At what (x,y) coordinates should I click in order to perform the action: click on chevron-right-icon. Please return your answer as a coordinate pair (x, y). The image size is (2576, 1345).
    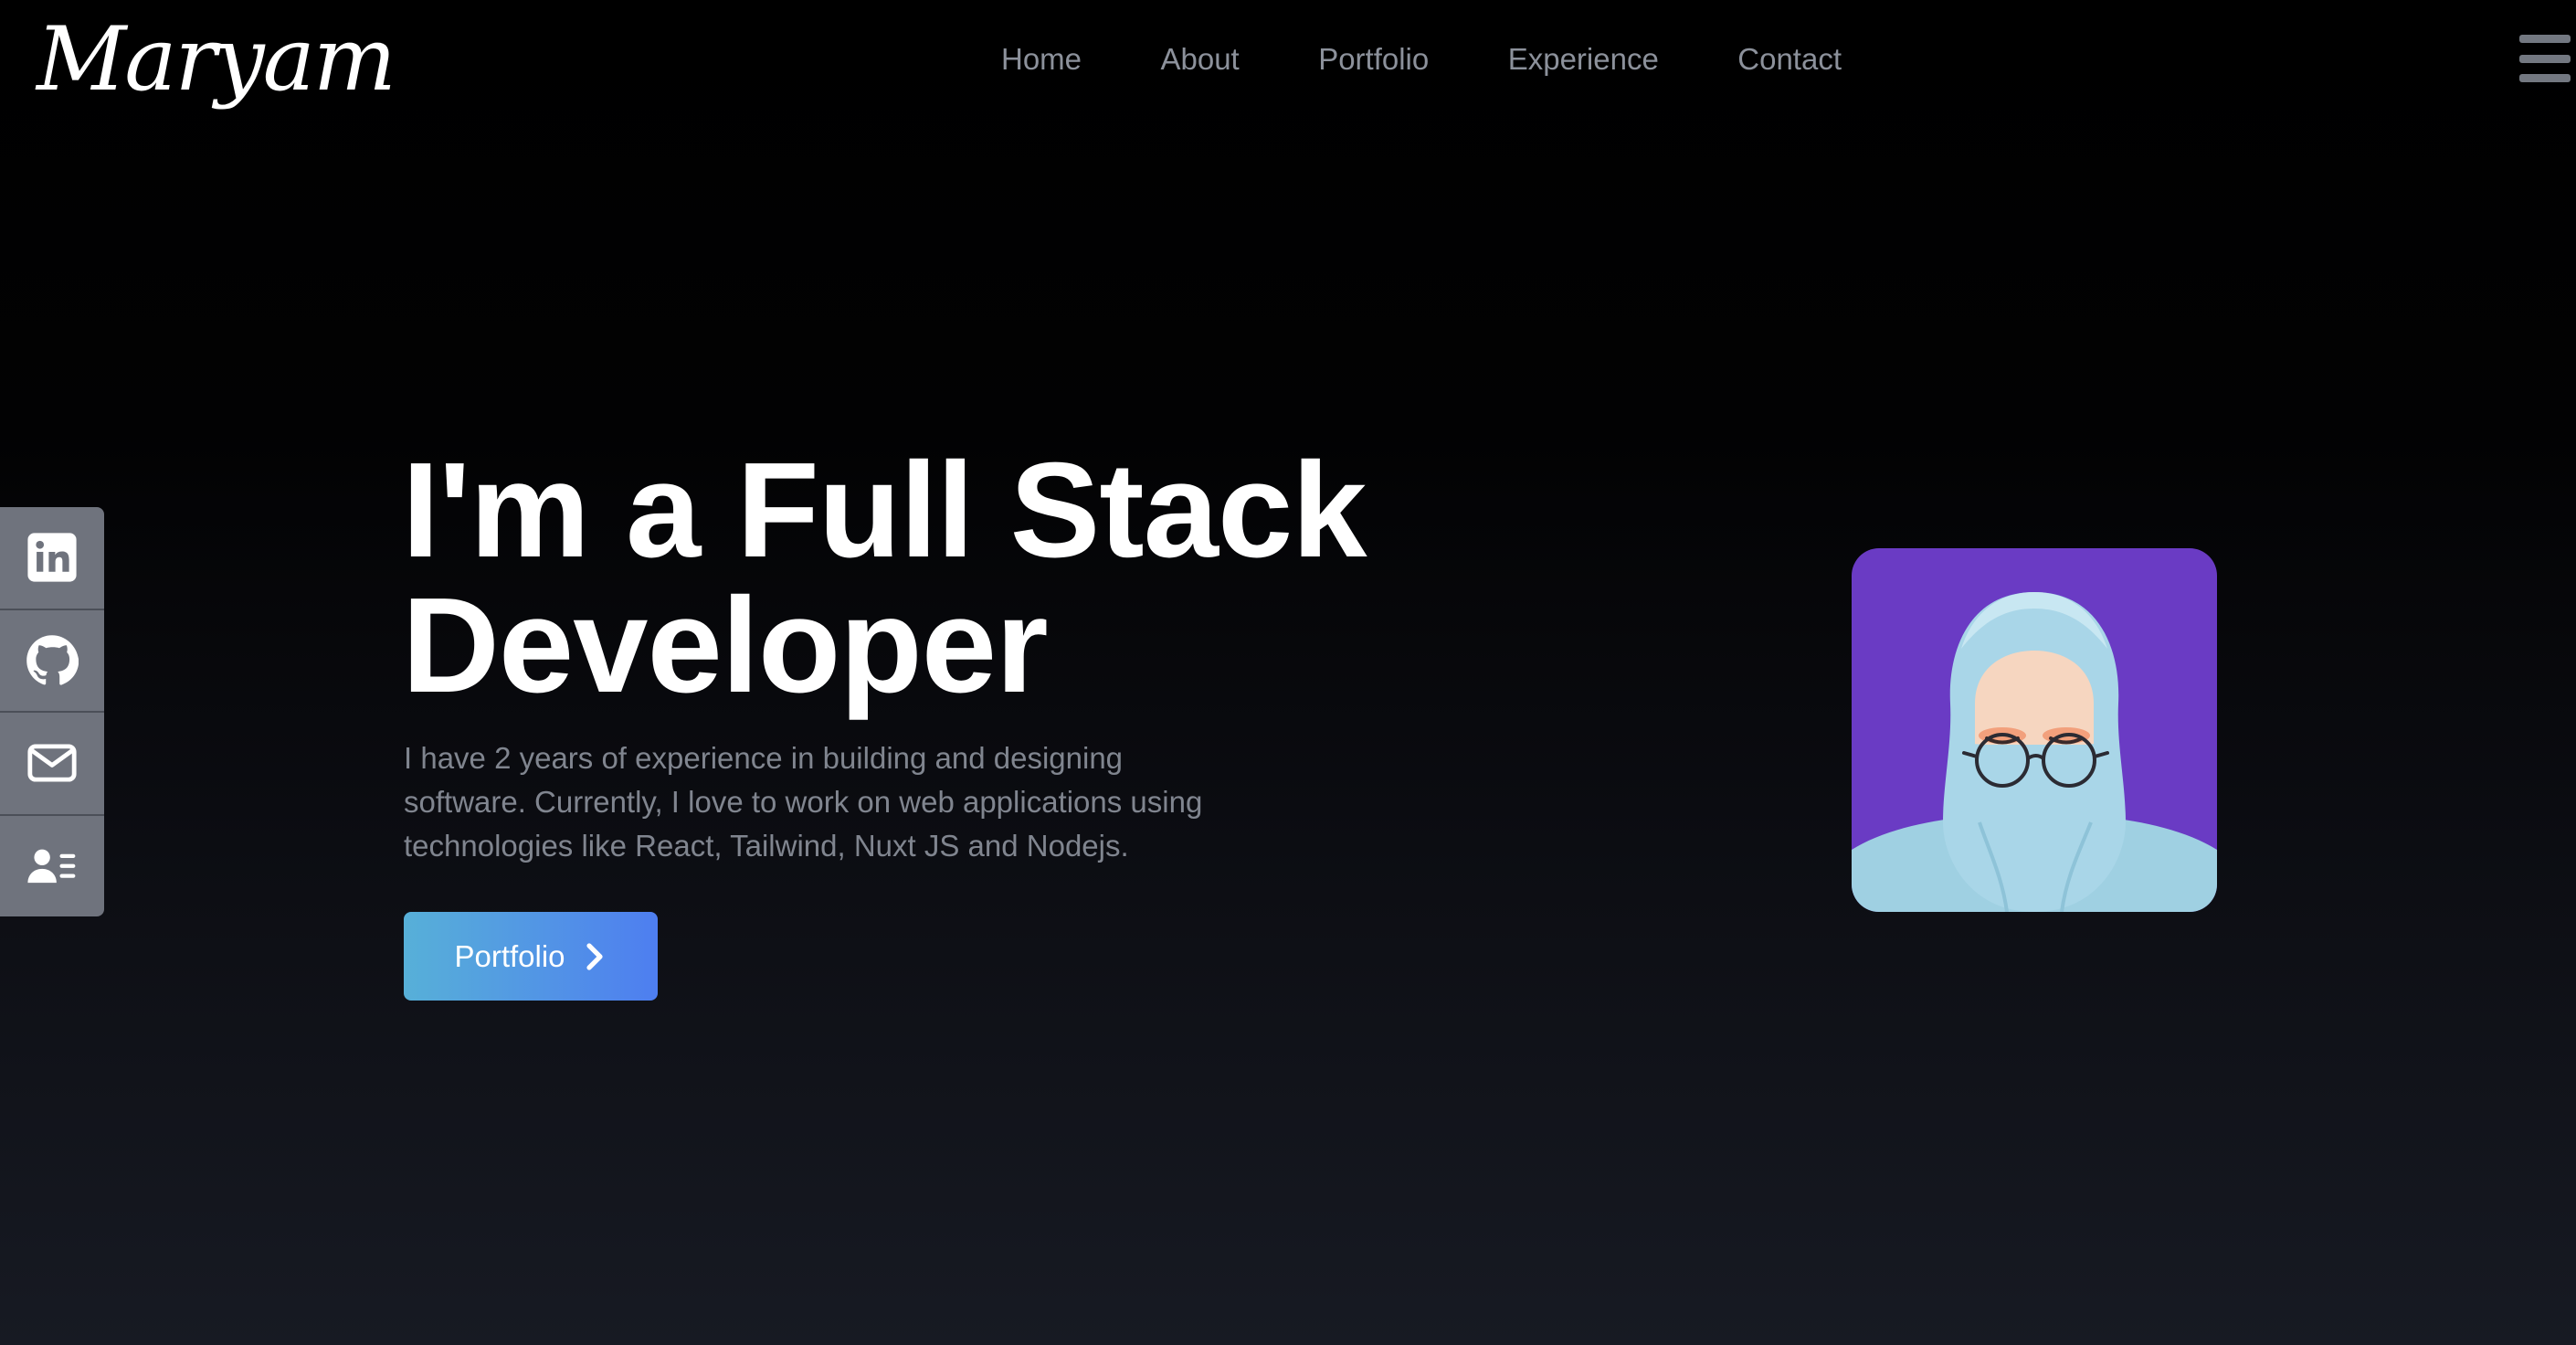
    Looking at the image, I should click on (594, 956).